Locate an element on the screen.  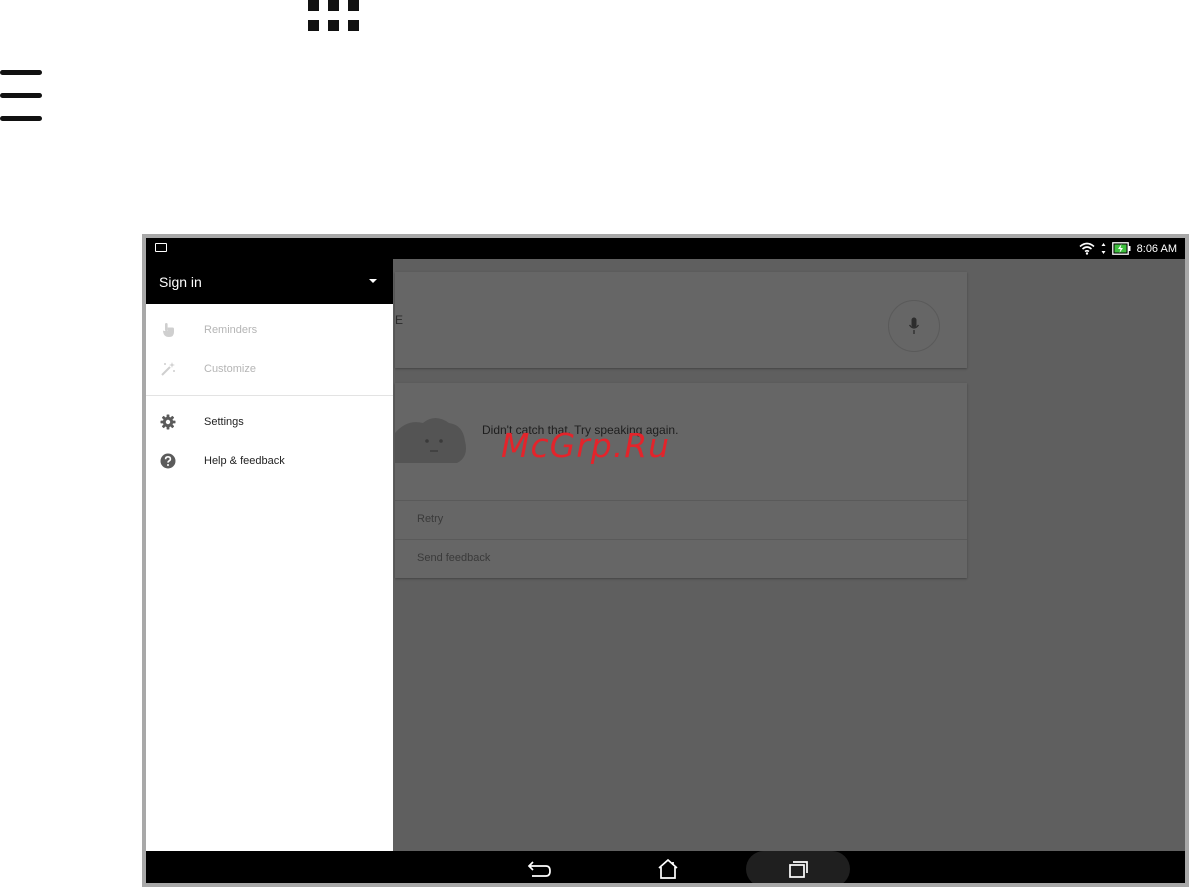
search-card: E is located at coordinates (681, 320).